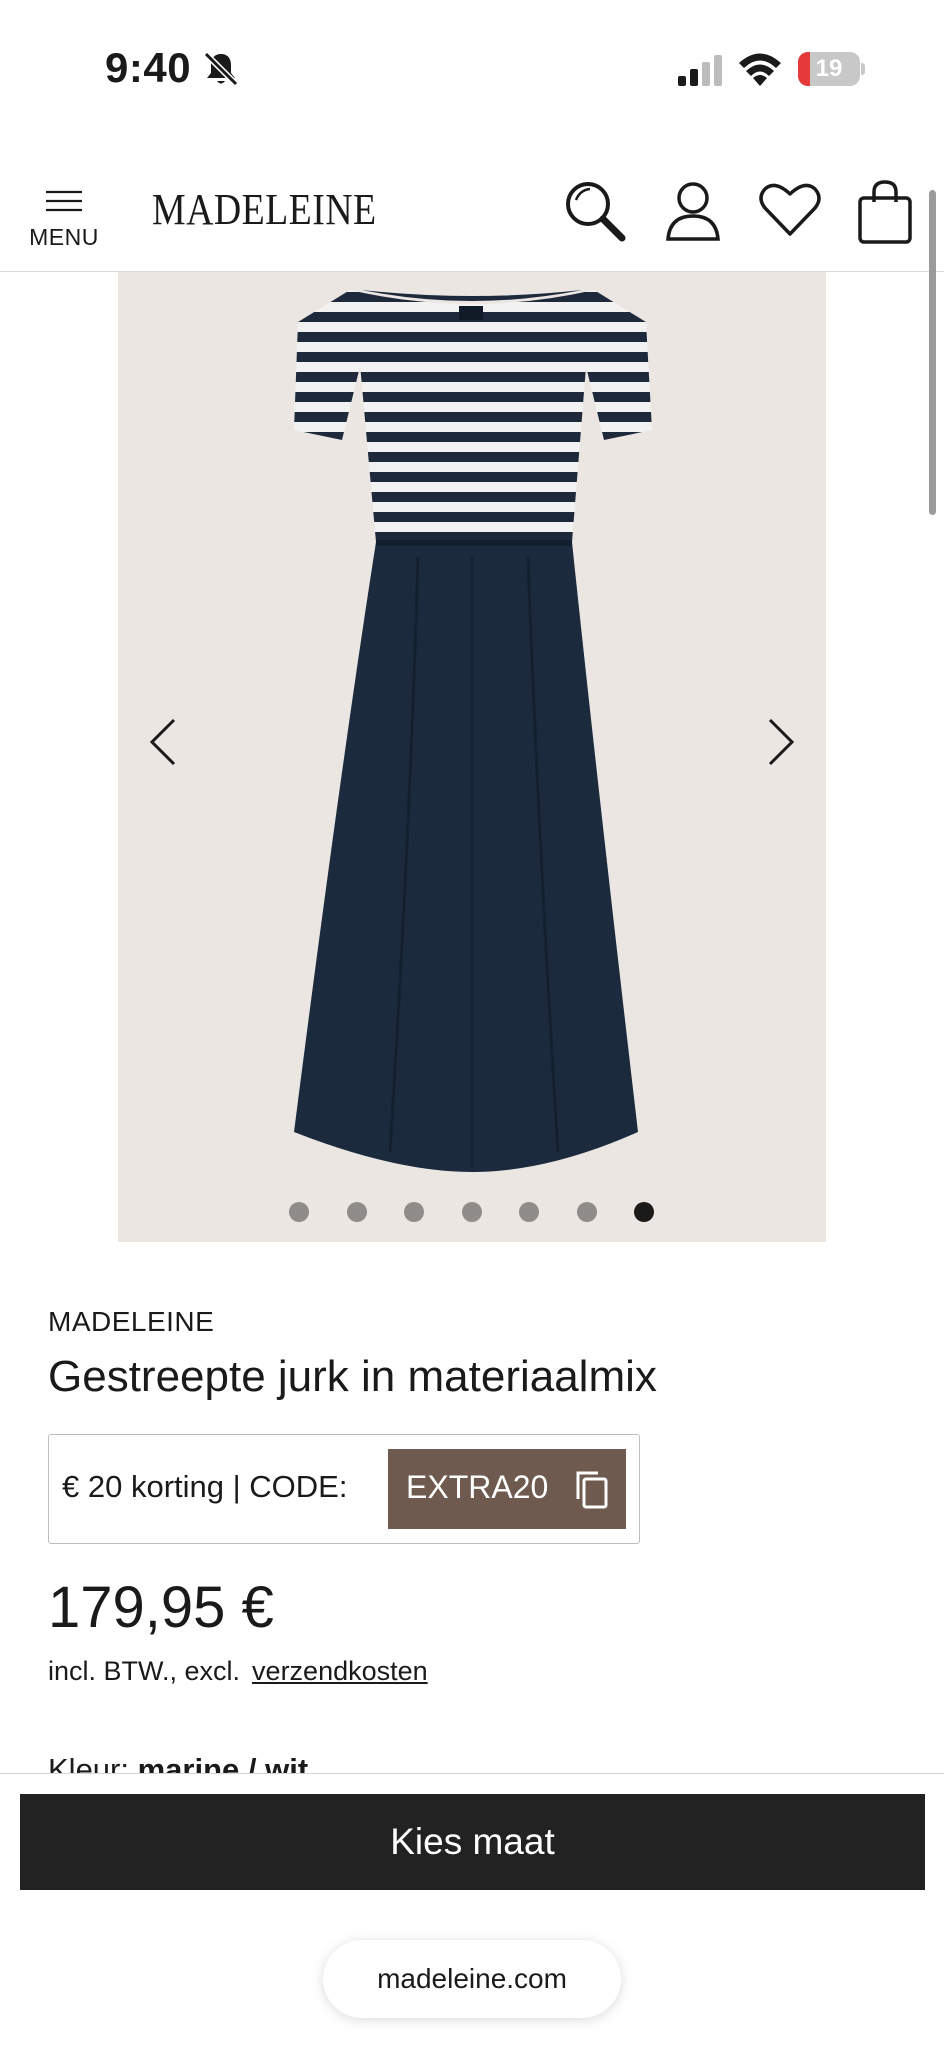 This screenshot has width=944, height=2048. Describe the element at coordinates (64, 201) in the screenshot. I see `hamburger-icon` at that location.